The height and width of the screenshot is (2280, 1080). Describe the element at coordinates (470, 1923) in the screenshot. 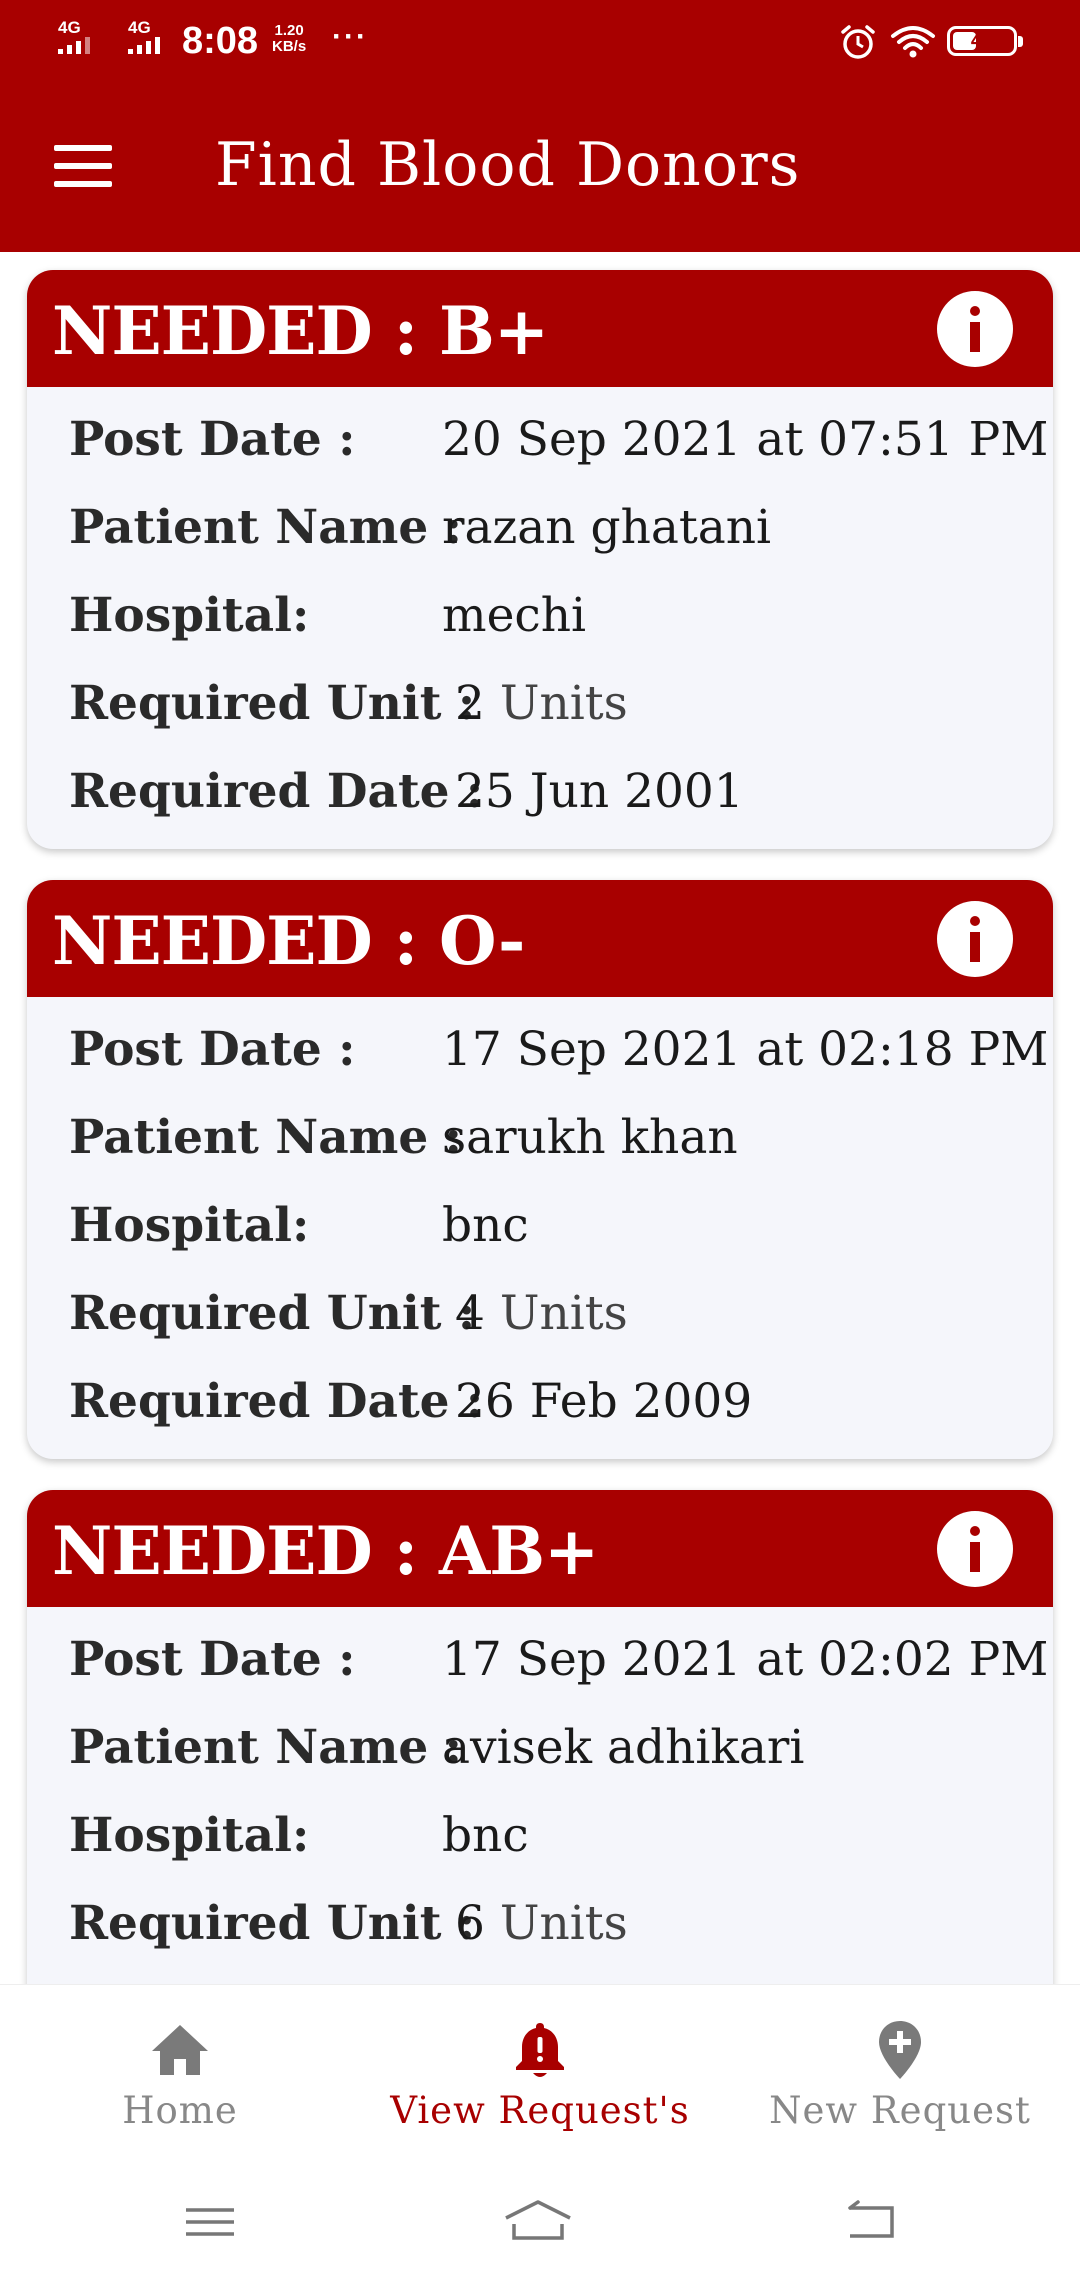

I see `unit-count: 6` at that location.